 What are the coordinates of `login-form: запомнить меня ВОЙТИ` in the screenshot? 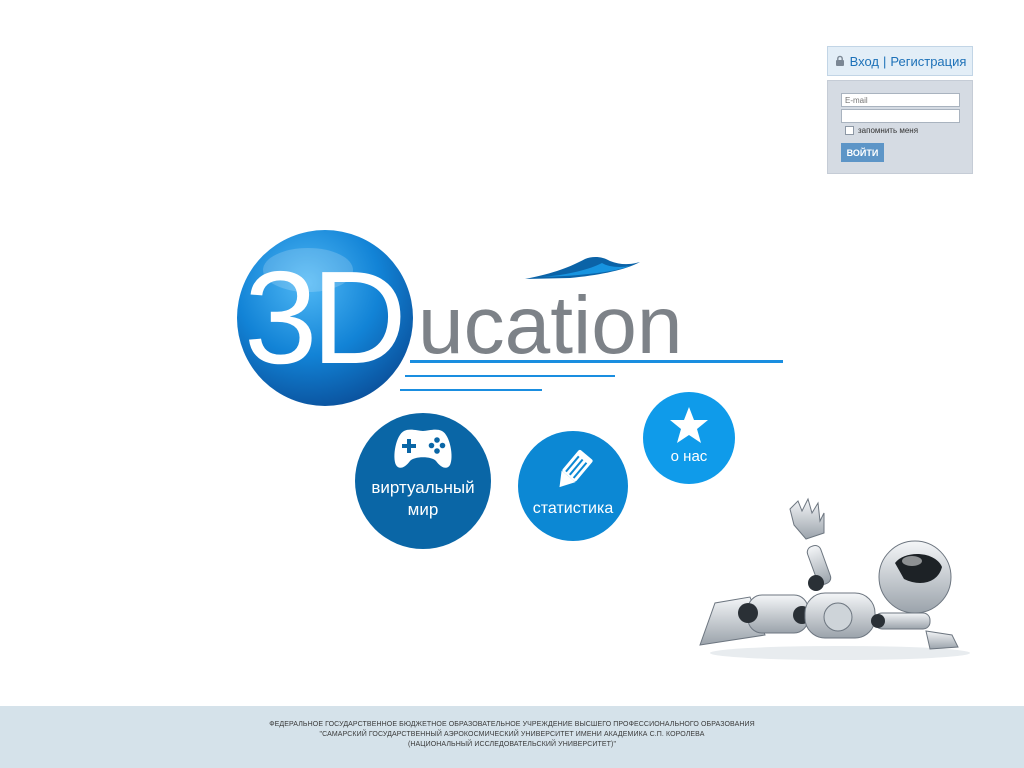 It's located at (900, 127).